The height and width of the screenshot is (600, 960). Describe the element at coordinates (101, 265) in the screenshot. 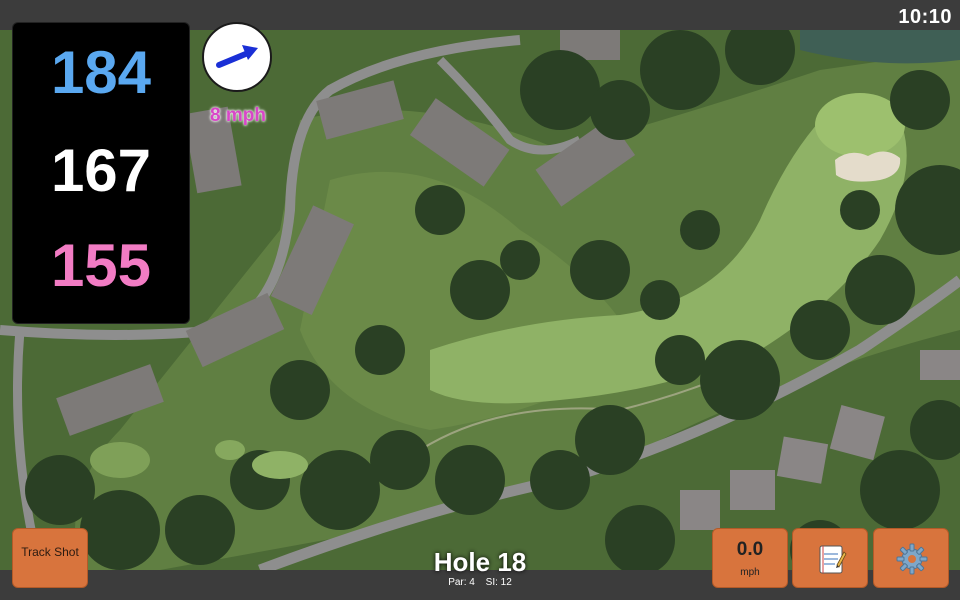

I see `front-distance: 155` at that location.